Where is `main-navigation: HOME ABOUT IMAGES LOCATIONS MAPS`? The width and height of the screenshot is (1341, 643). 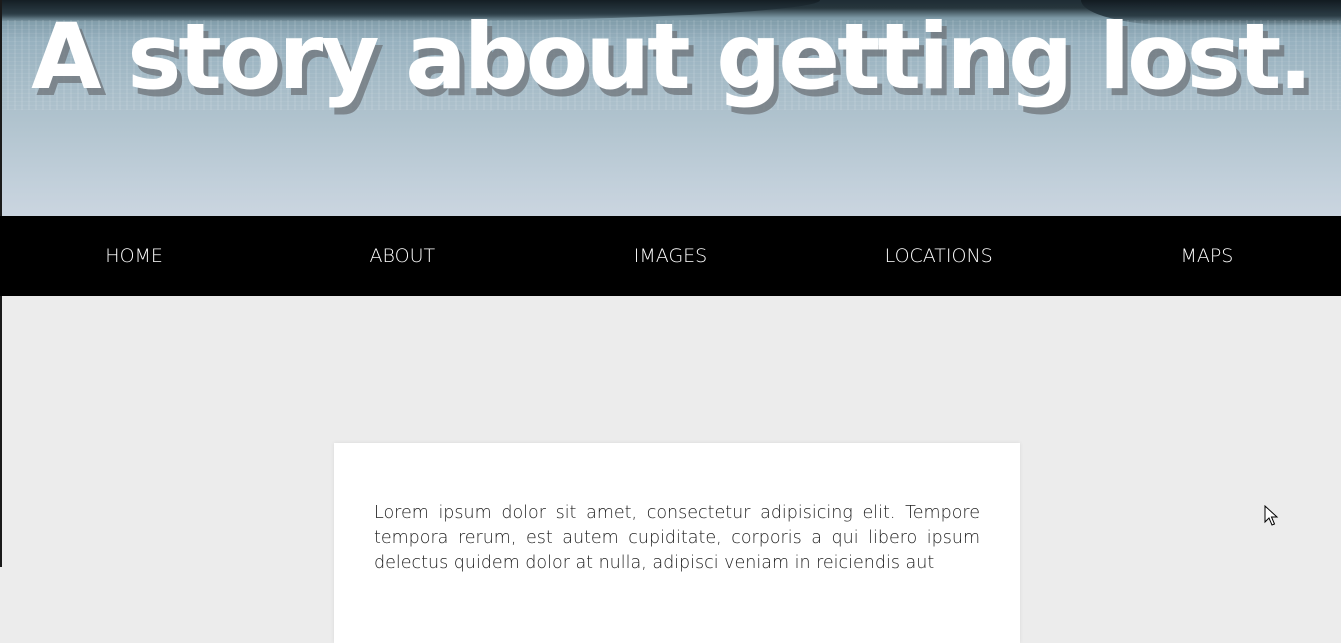
main-navigation: HOME ABOUT IMAGES LOCATIONS MAPS is located at coordinates (670, 256).